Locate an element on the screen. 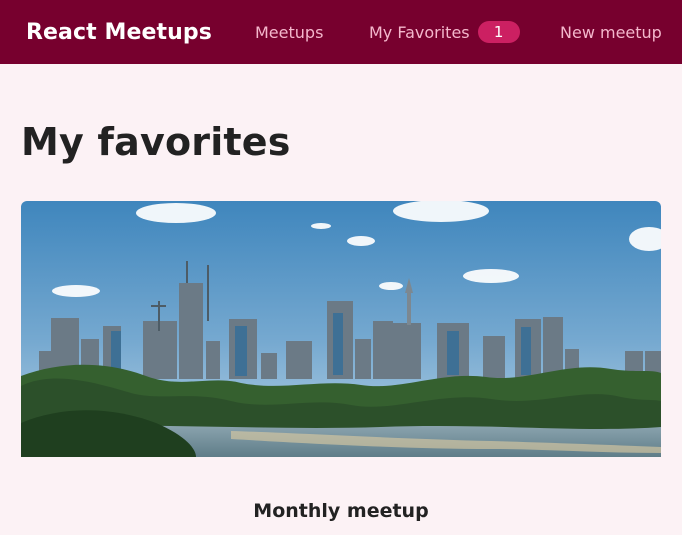 Image resolution: width=682 pixels, height=535 pixels. favorites-count-badge: 1 is located at coordinates (498, 32).